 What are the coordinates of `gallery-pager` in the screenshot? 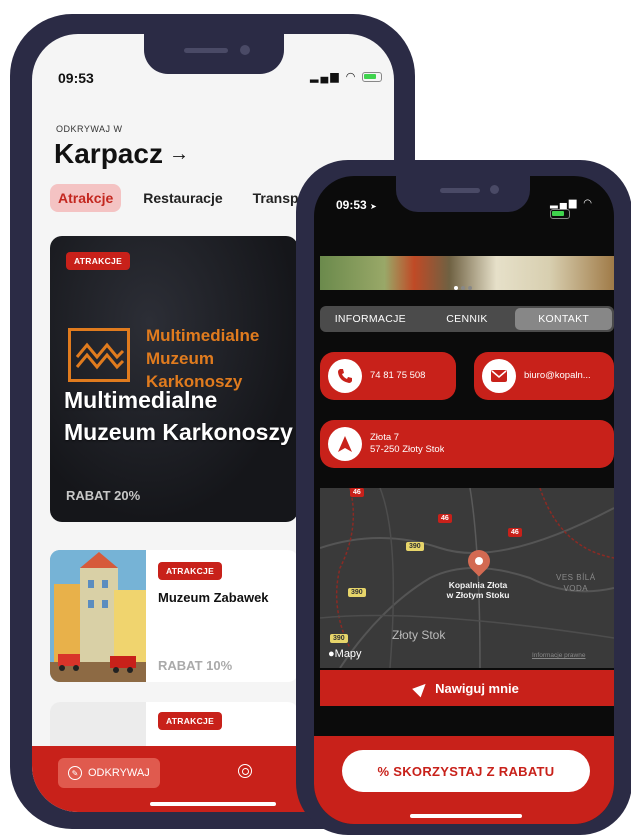 It's located at (464, 288).